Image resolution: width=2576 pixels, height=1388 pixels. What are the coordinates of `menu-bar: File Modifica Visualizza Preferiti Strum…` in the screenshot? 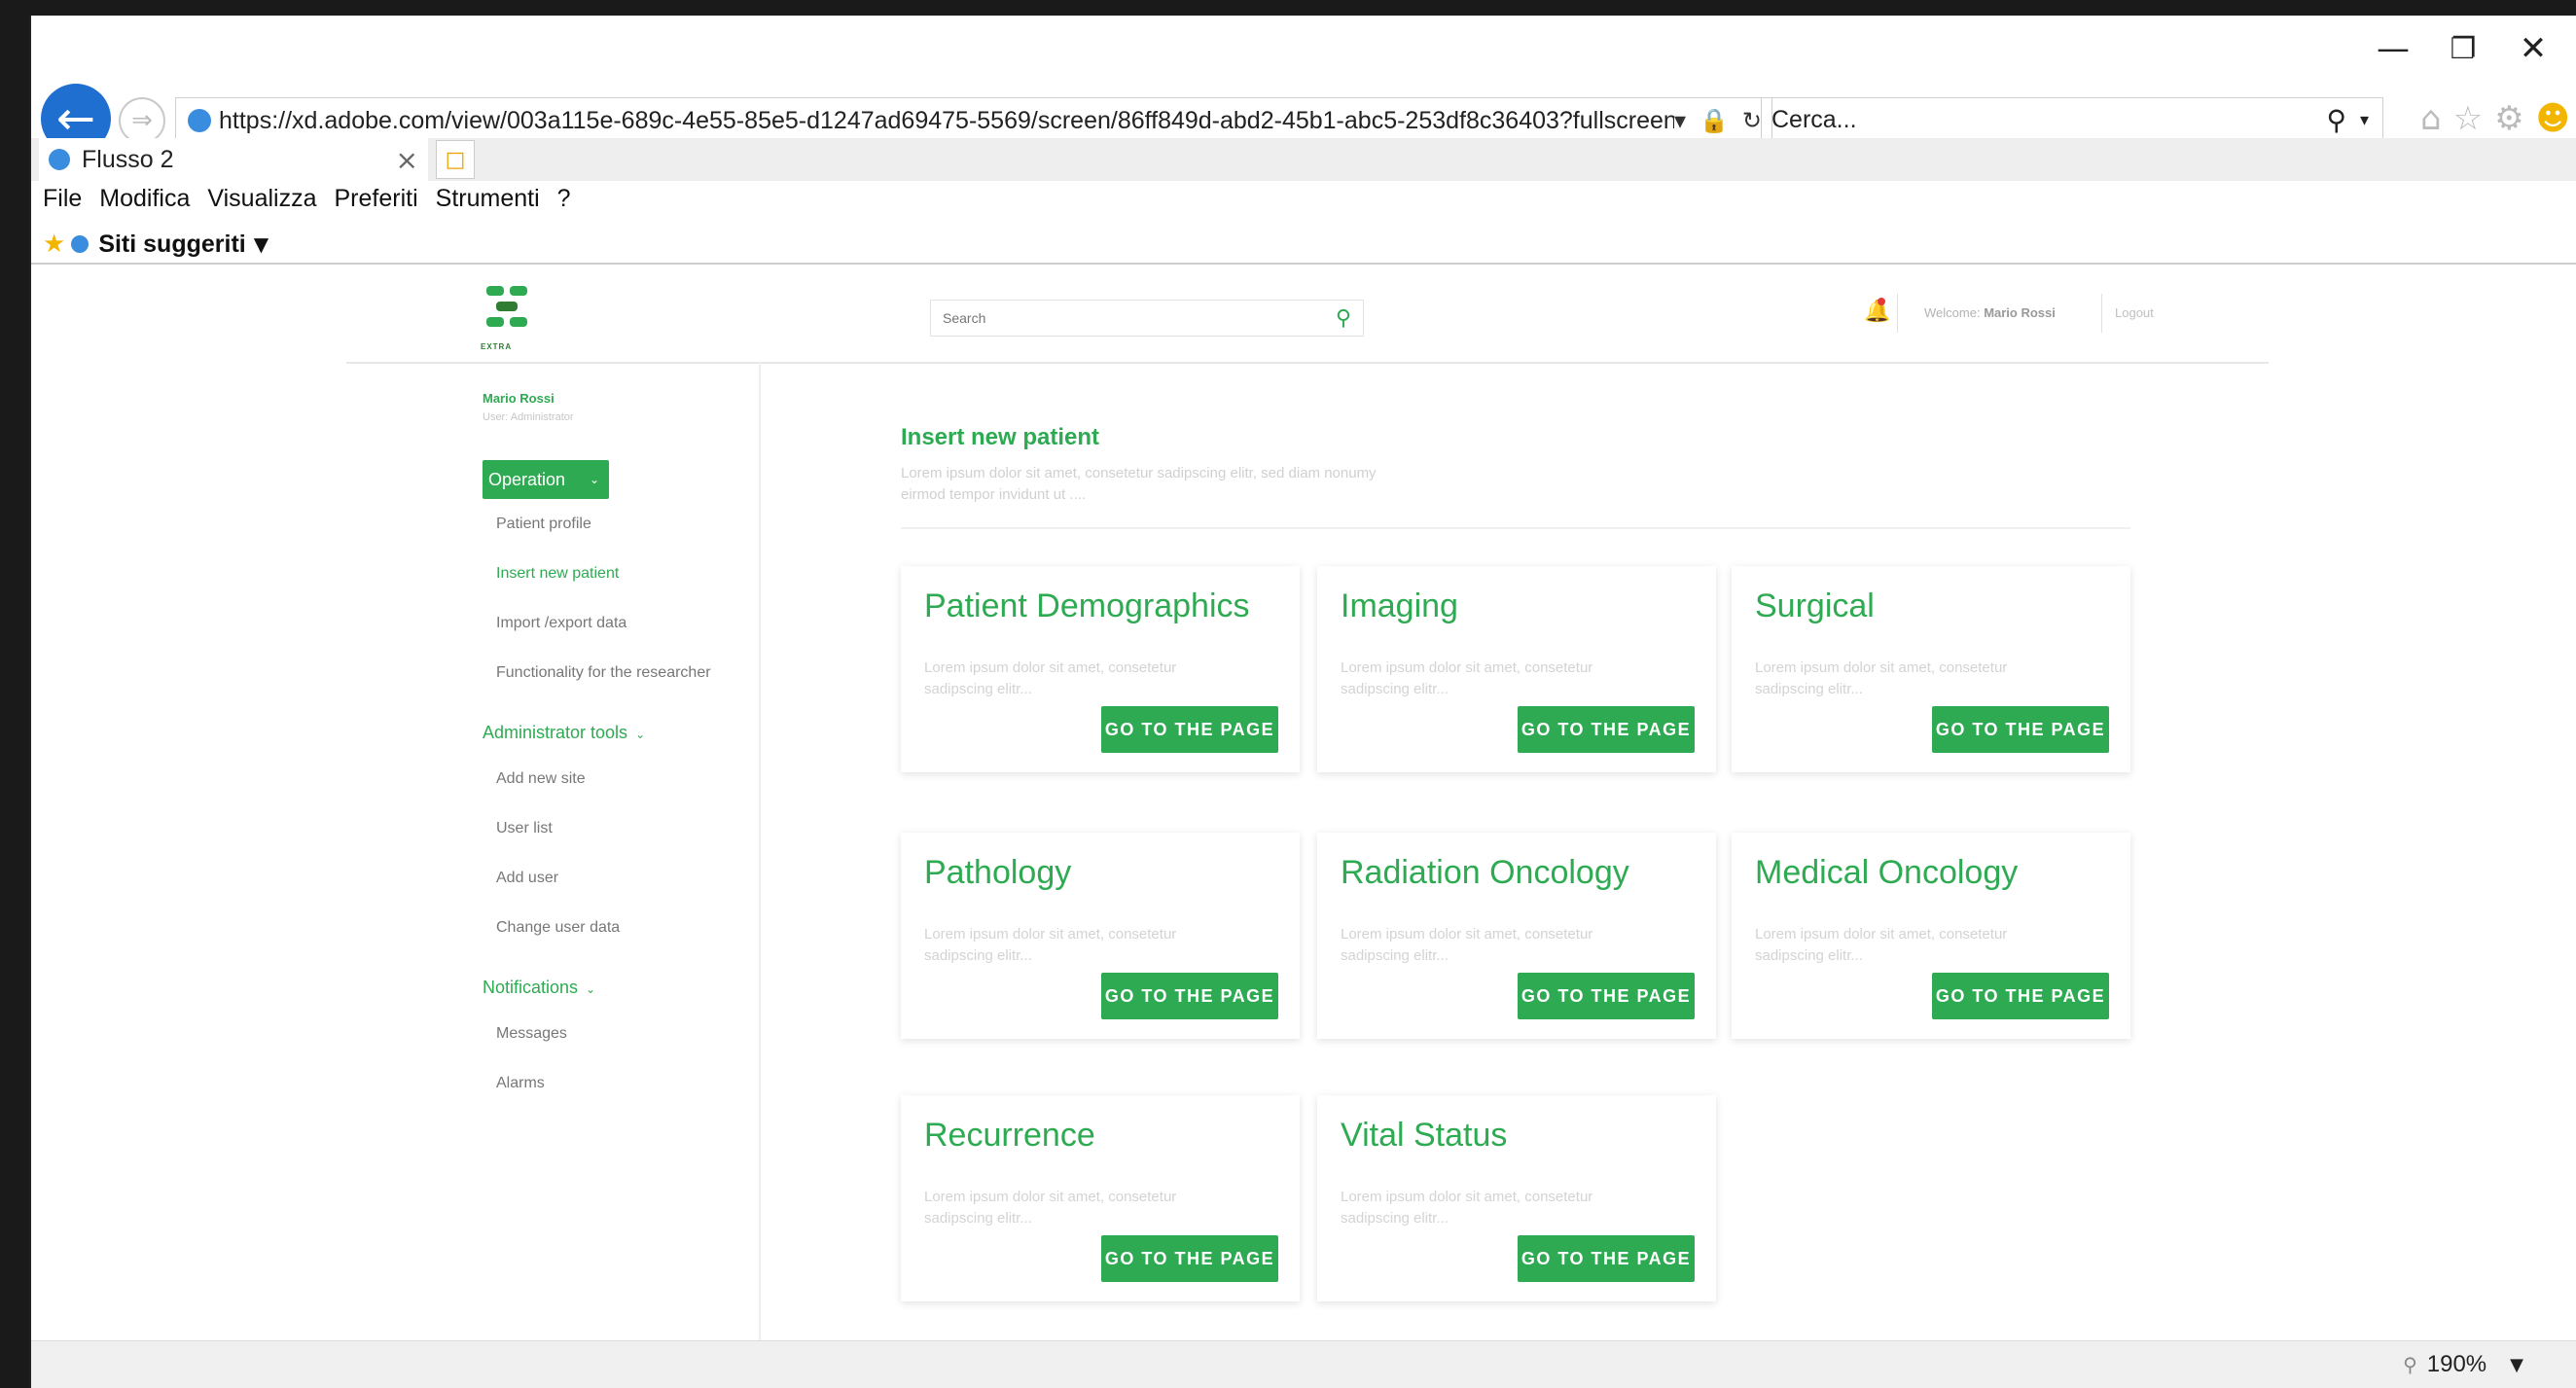 It's located at (307, 204).